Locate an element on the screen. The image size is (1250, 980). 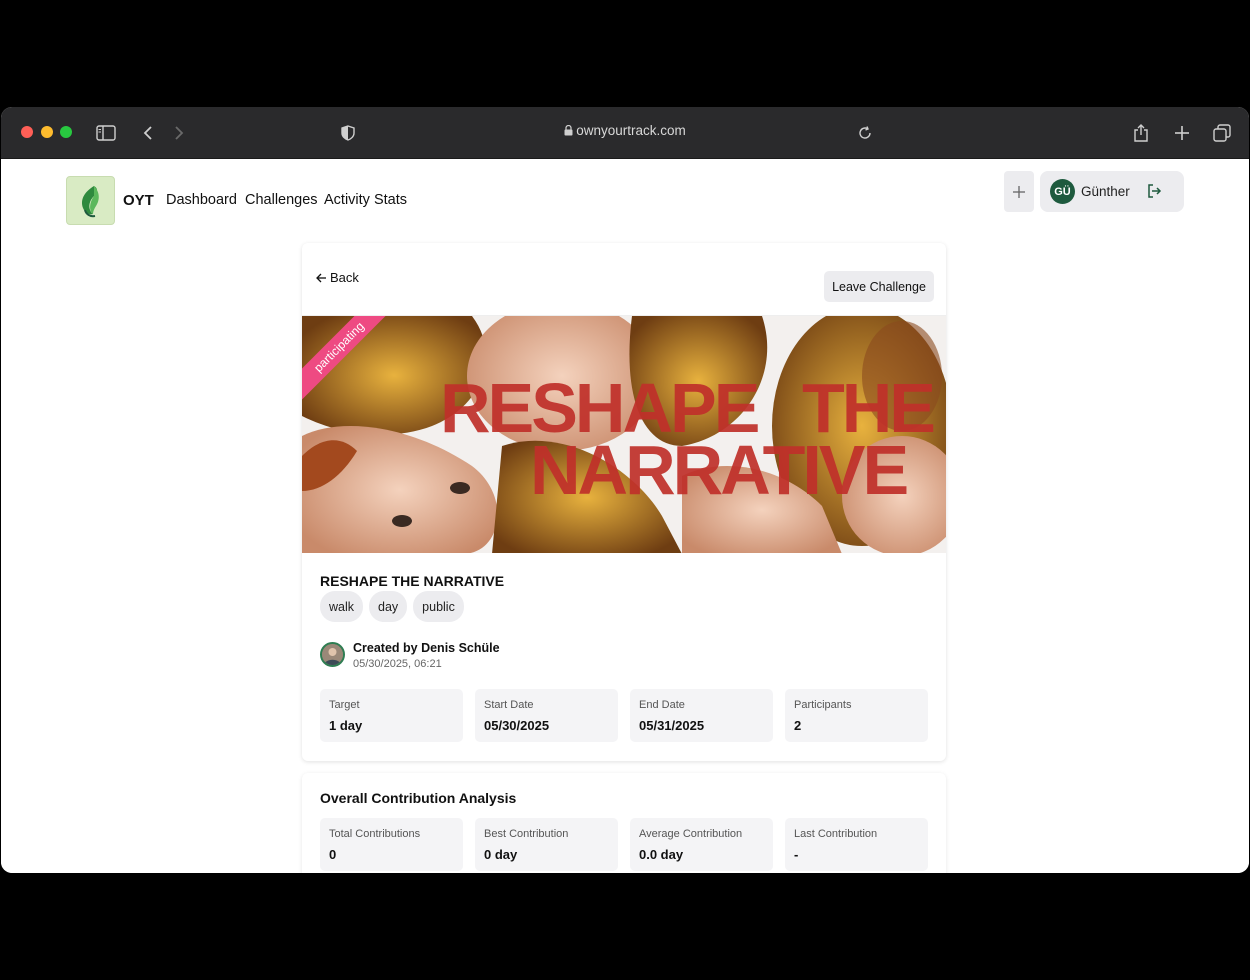
stat-value: 2 is located at coordinates (798, 725).